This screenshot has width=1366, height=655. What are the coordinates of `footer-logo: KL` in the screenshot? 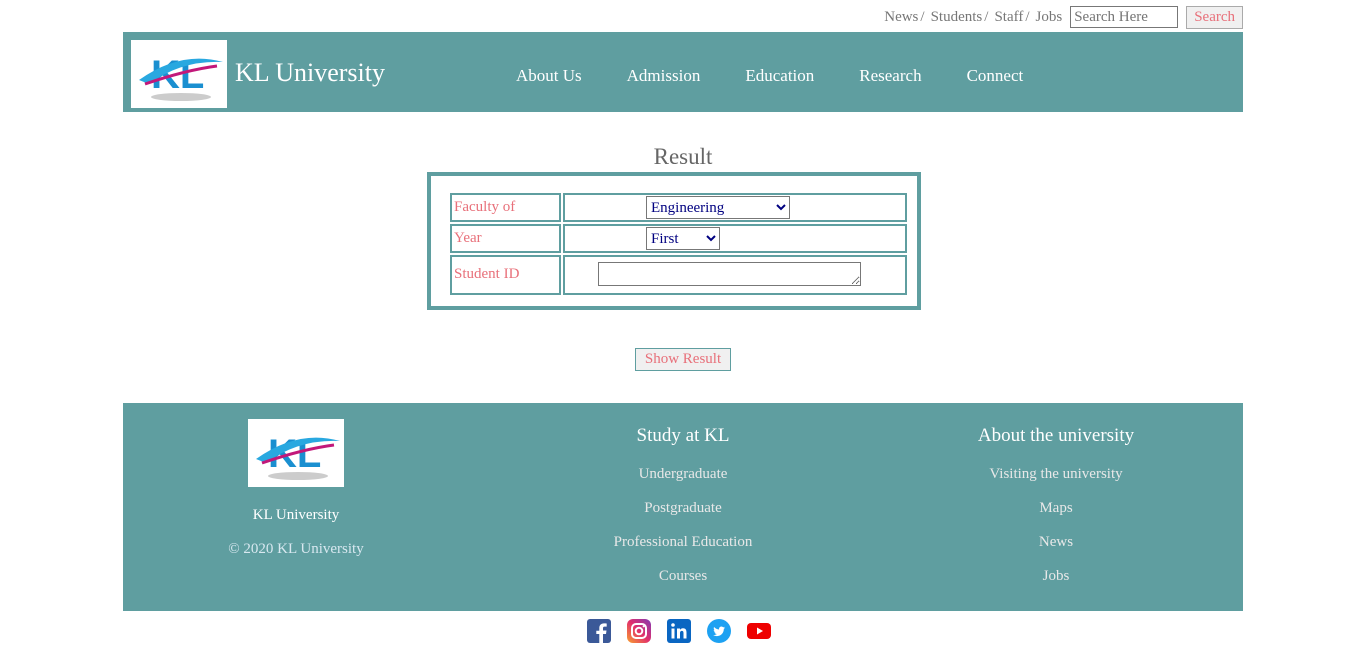 It's located at (296, 453).